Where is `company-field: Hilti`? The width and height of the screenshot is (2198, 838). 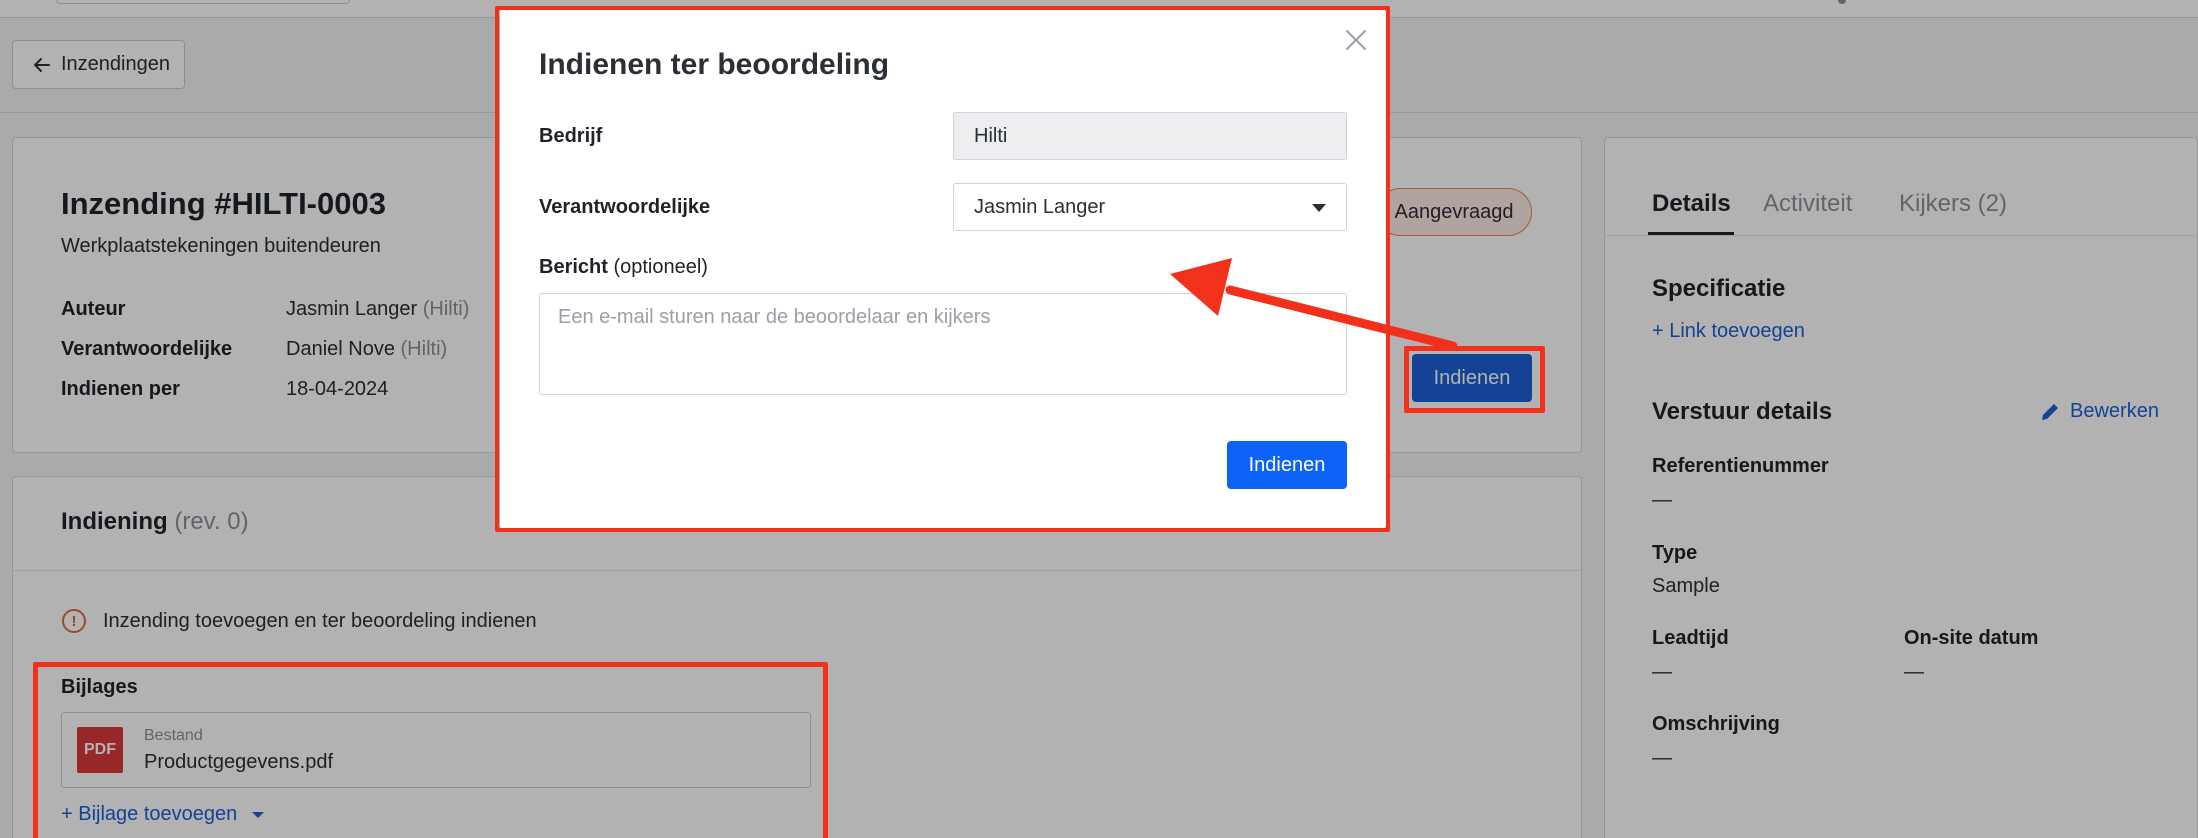 company-field: Hilti is located at coordinates (1150, 136).